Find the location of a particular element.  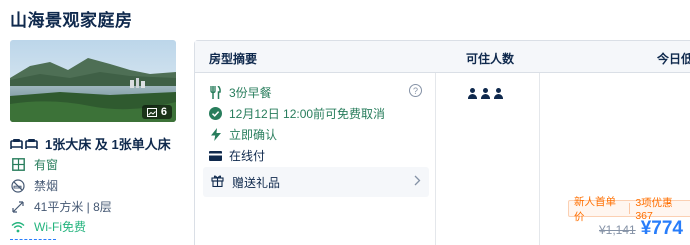

window-icon is located at coordinates (18, 165).